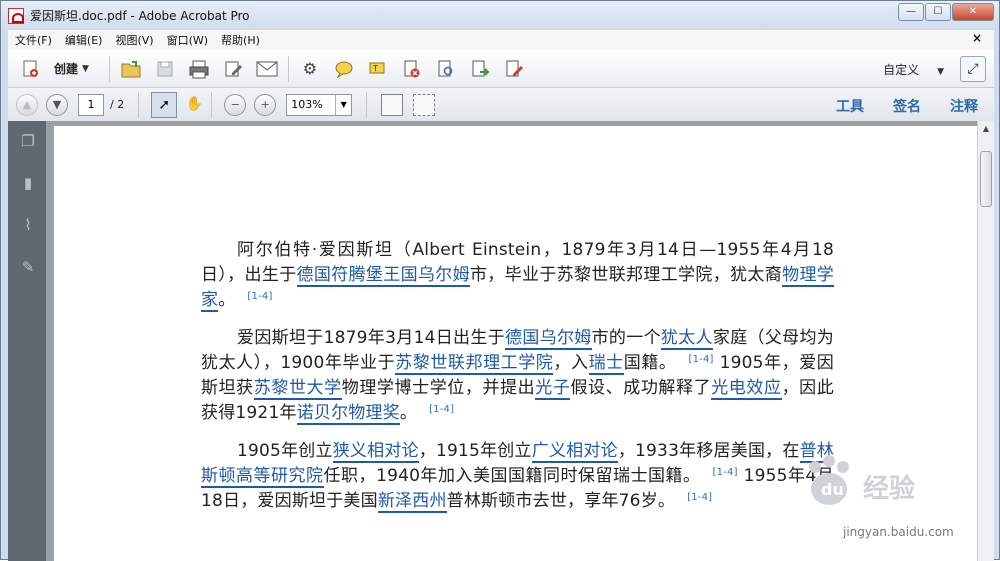 This screenshot has width=1000, height=561. What do you see at coordinates (938, 12) in the screenshot?
I see `maximize-button: ☐` at bounding box center [938, 12].